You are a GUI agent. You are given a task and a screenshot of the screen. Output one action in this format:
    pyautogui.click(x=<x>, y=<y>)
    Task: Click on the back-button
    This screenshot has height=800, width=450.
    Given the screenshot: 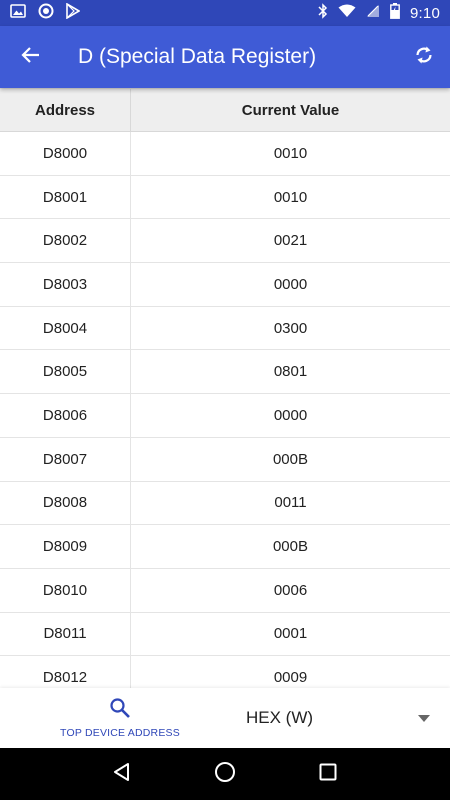 What is the action you would take?
    pyautogui.click(x=31, y=57)
    